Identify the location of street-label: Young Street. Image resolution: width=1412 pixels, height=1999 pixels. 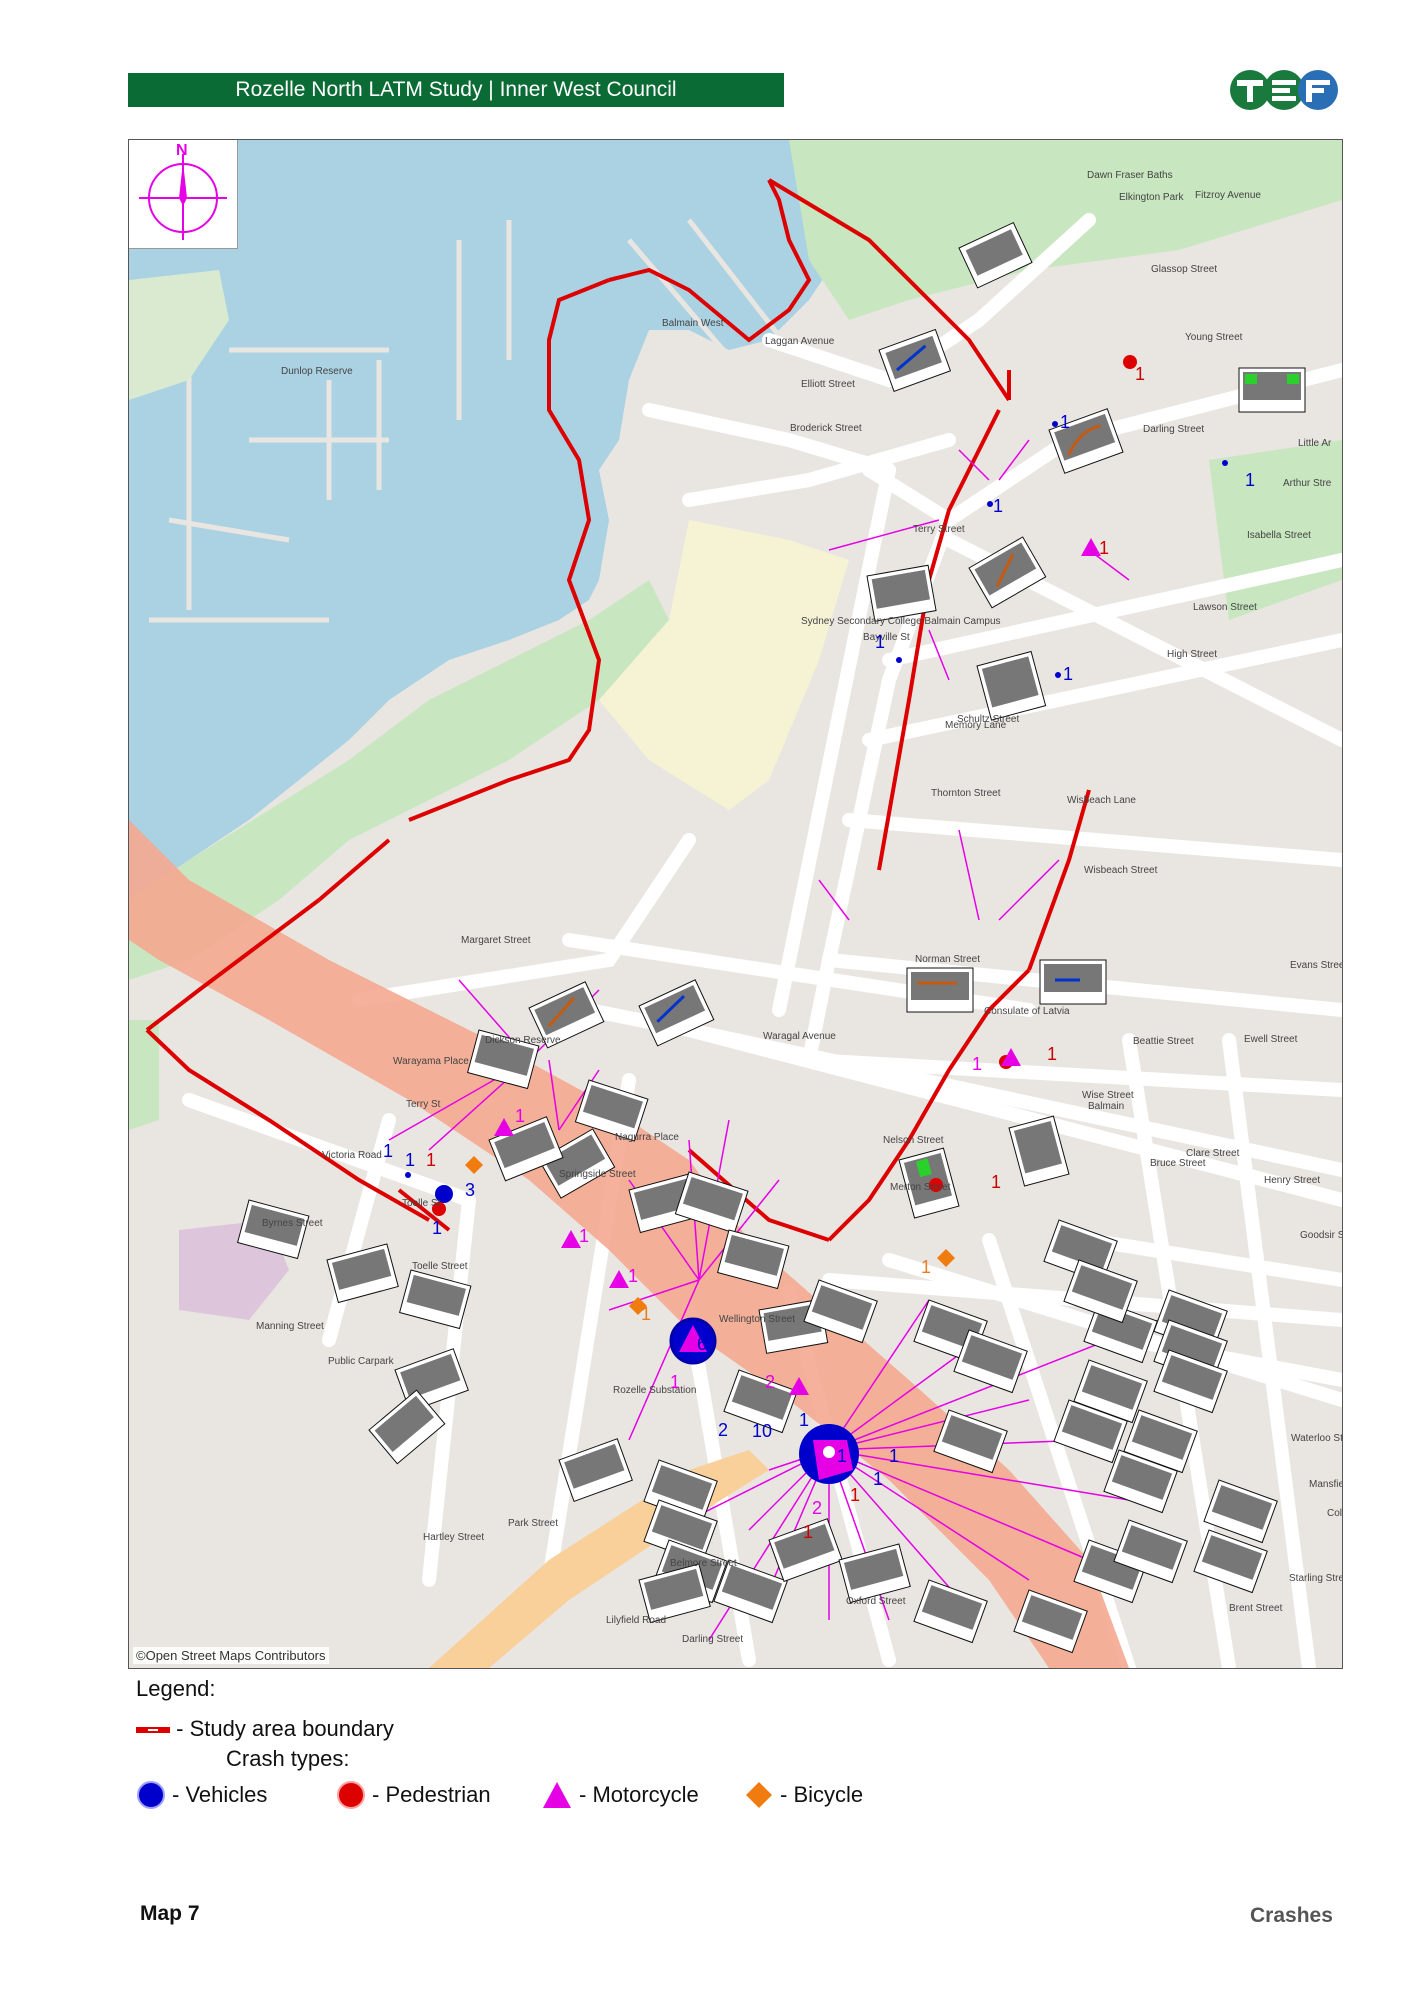
(1214, 337).